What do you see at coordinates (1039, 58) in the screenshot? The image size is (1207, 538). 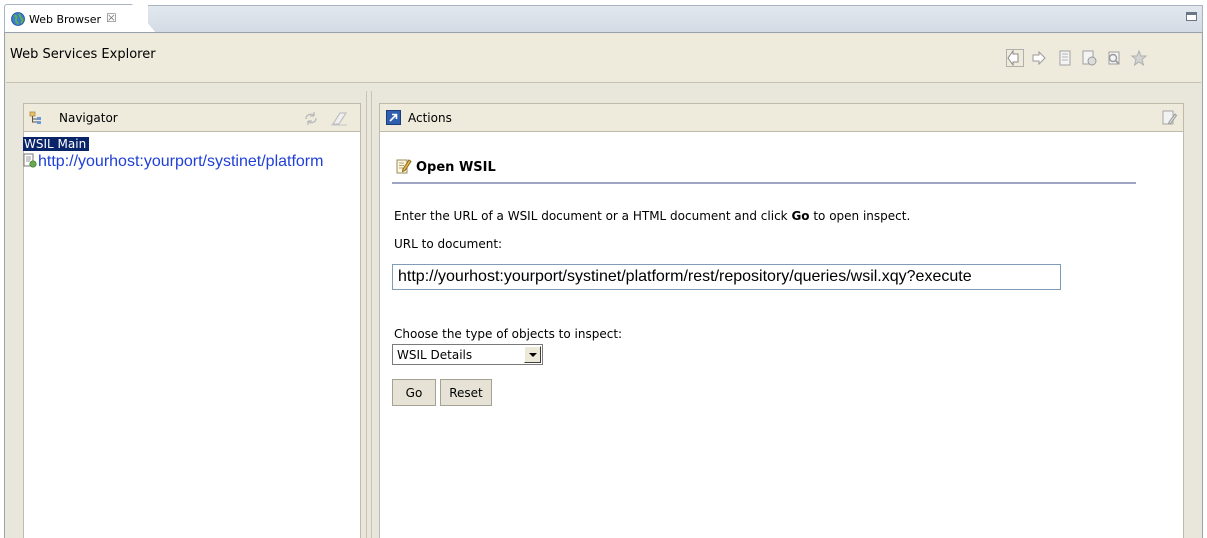 I see `forward-icon` at bounding box center [1039, 58].